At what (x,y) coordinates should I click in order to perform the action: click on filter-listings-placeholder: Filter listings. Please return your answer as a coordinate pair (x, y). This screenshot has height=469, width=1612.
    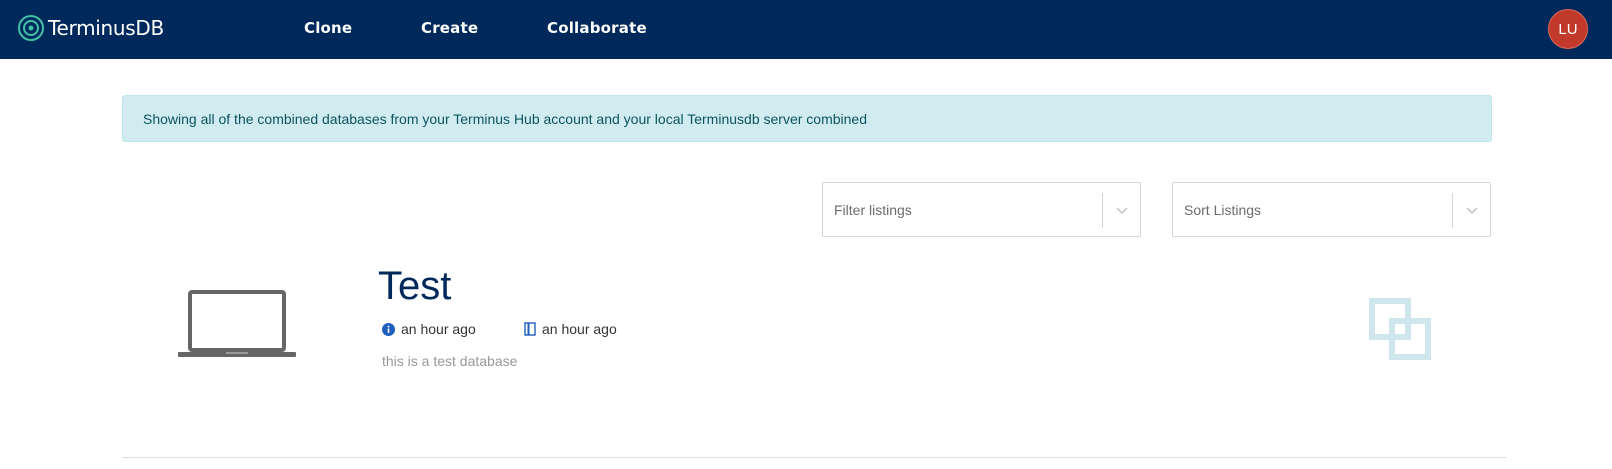
    Looking at the image, I should click on (873, 210).